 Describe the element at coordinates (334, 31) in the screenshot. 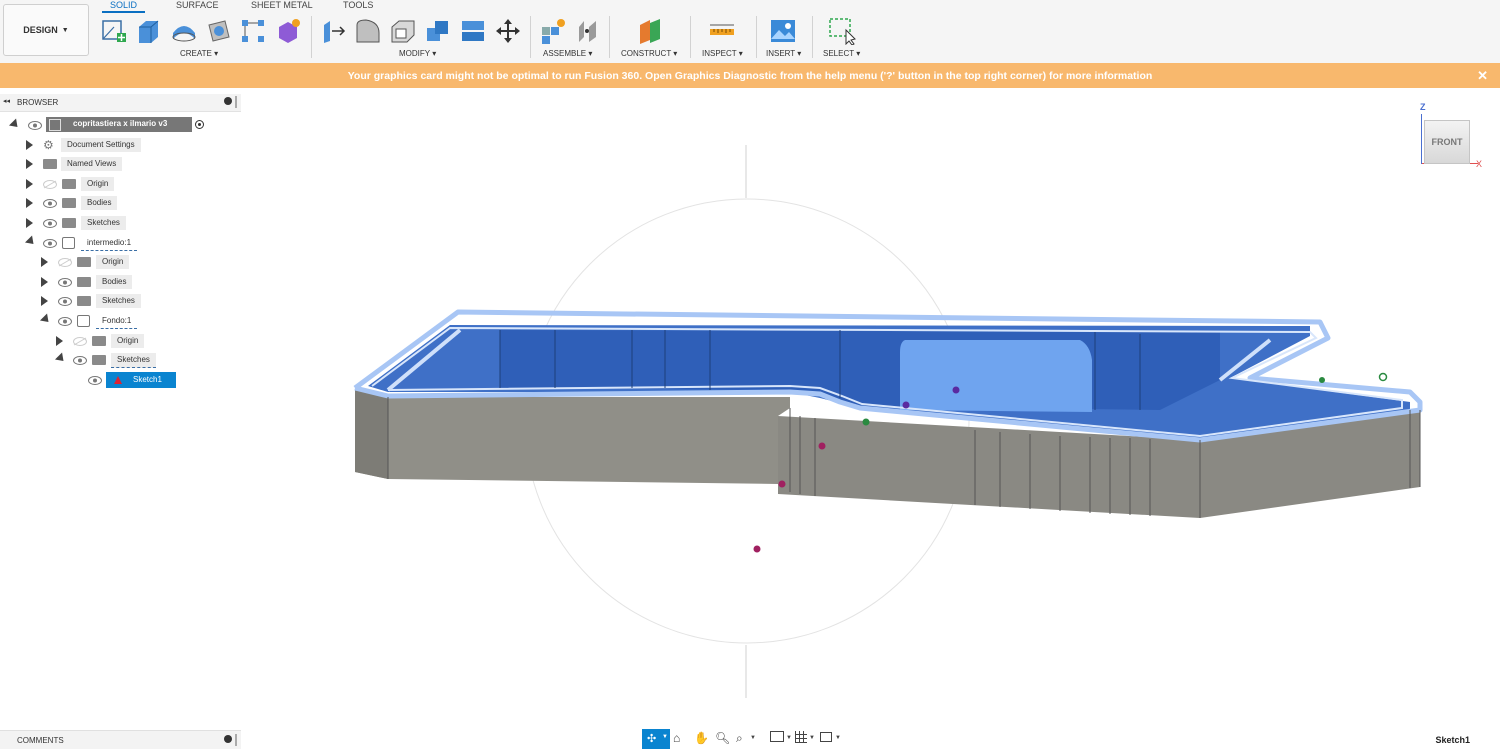

I see `press-pull-icon` at that location.